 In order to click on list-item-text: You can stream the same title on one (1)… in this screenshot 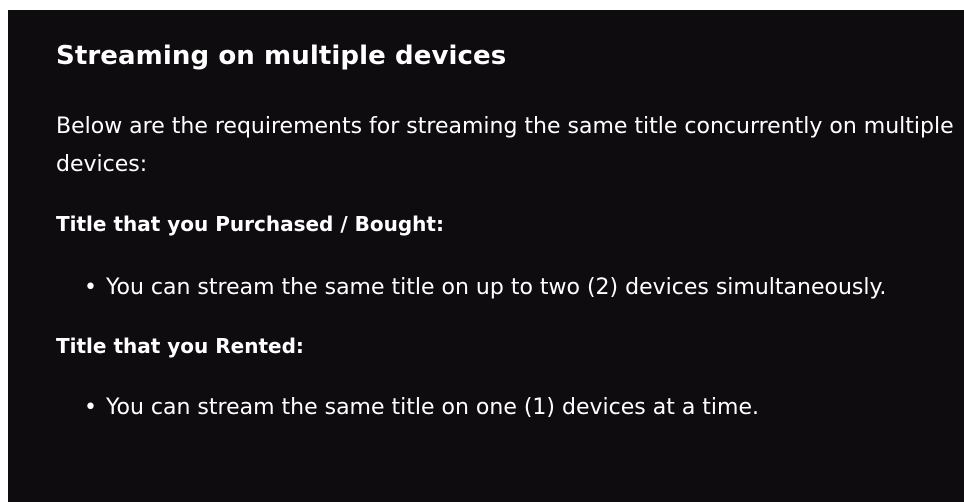, I will do `click(432, 407)`.